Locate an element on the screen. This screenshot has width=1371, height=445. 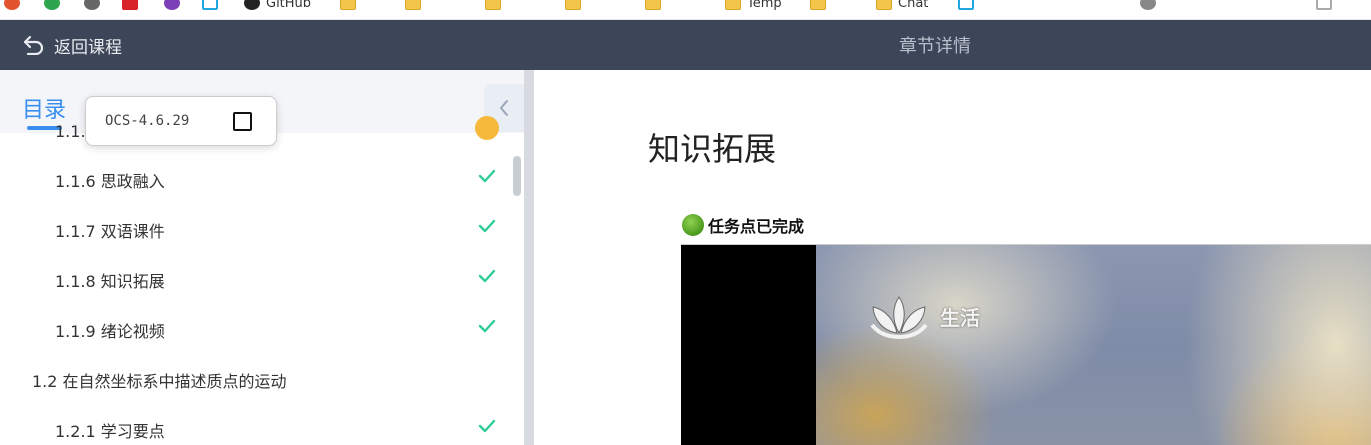
toc-section: 1.2 在自然坐标系中描述质点的运动 is located at coordinates (257, 378).